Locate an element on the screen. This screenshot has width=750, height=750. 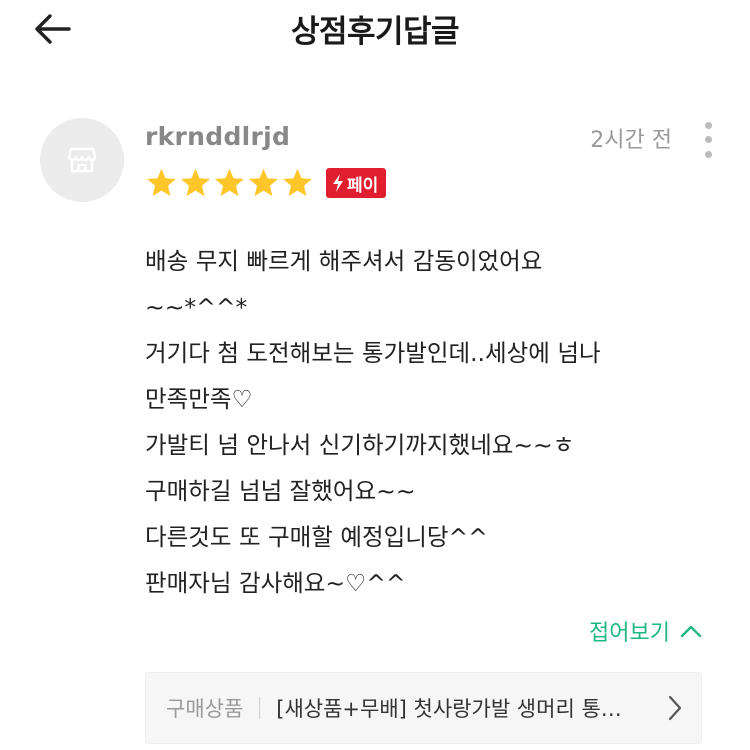
page-title: 상점후기답글 is located at coordinates (375, 32).